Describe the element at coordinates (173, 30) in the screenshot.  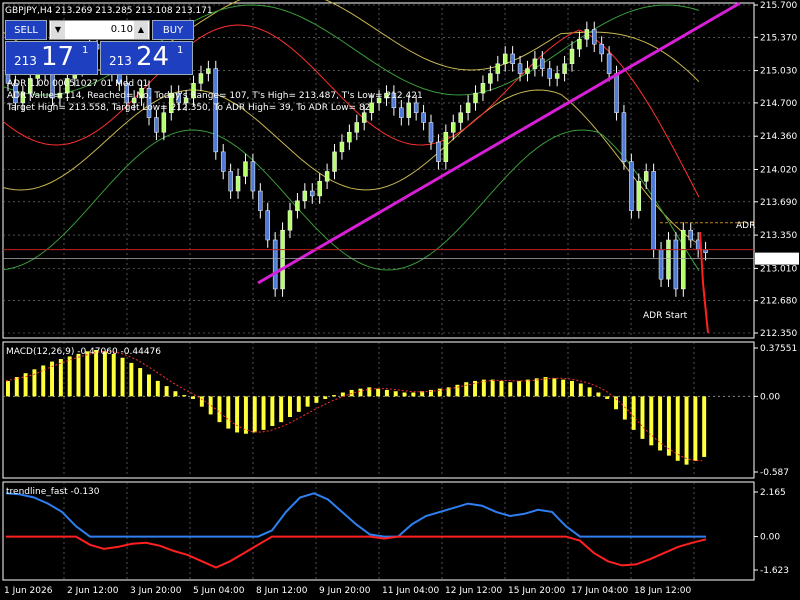
I see `buy-button: BUY` at that location.